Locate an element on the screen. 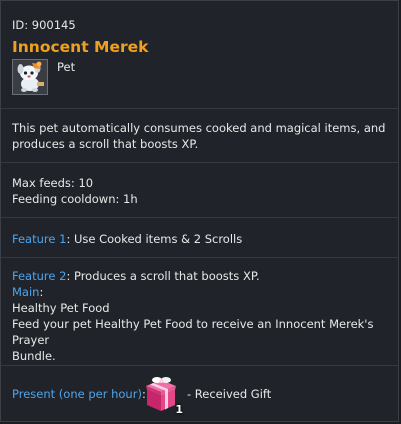  item-type: Pet is located at coordinates (66, 67).